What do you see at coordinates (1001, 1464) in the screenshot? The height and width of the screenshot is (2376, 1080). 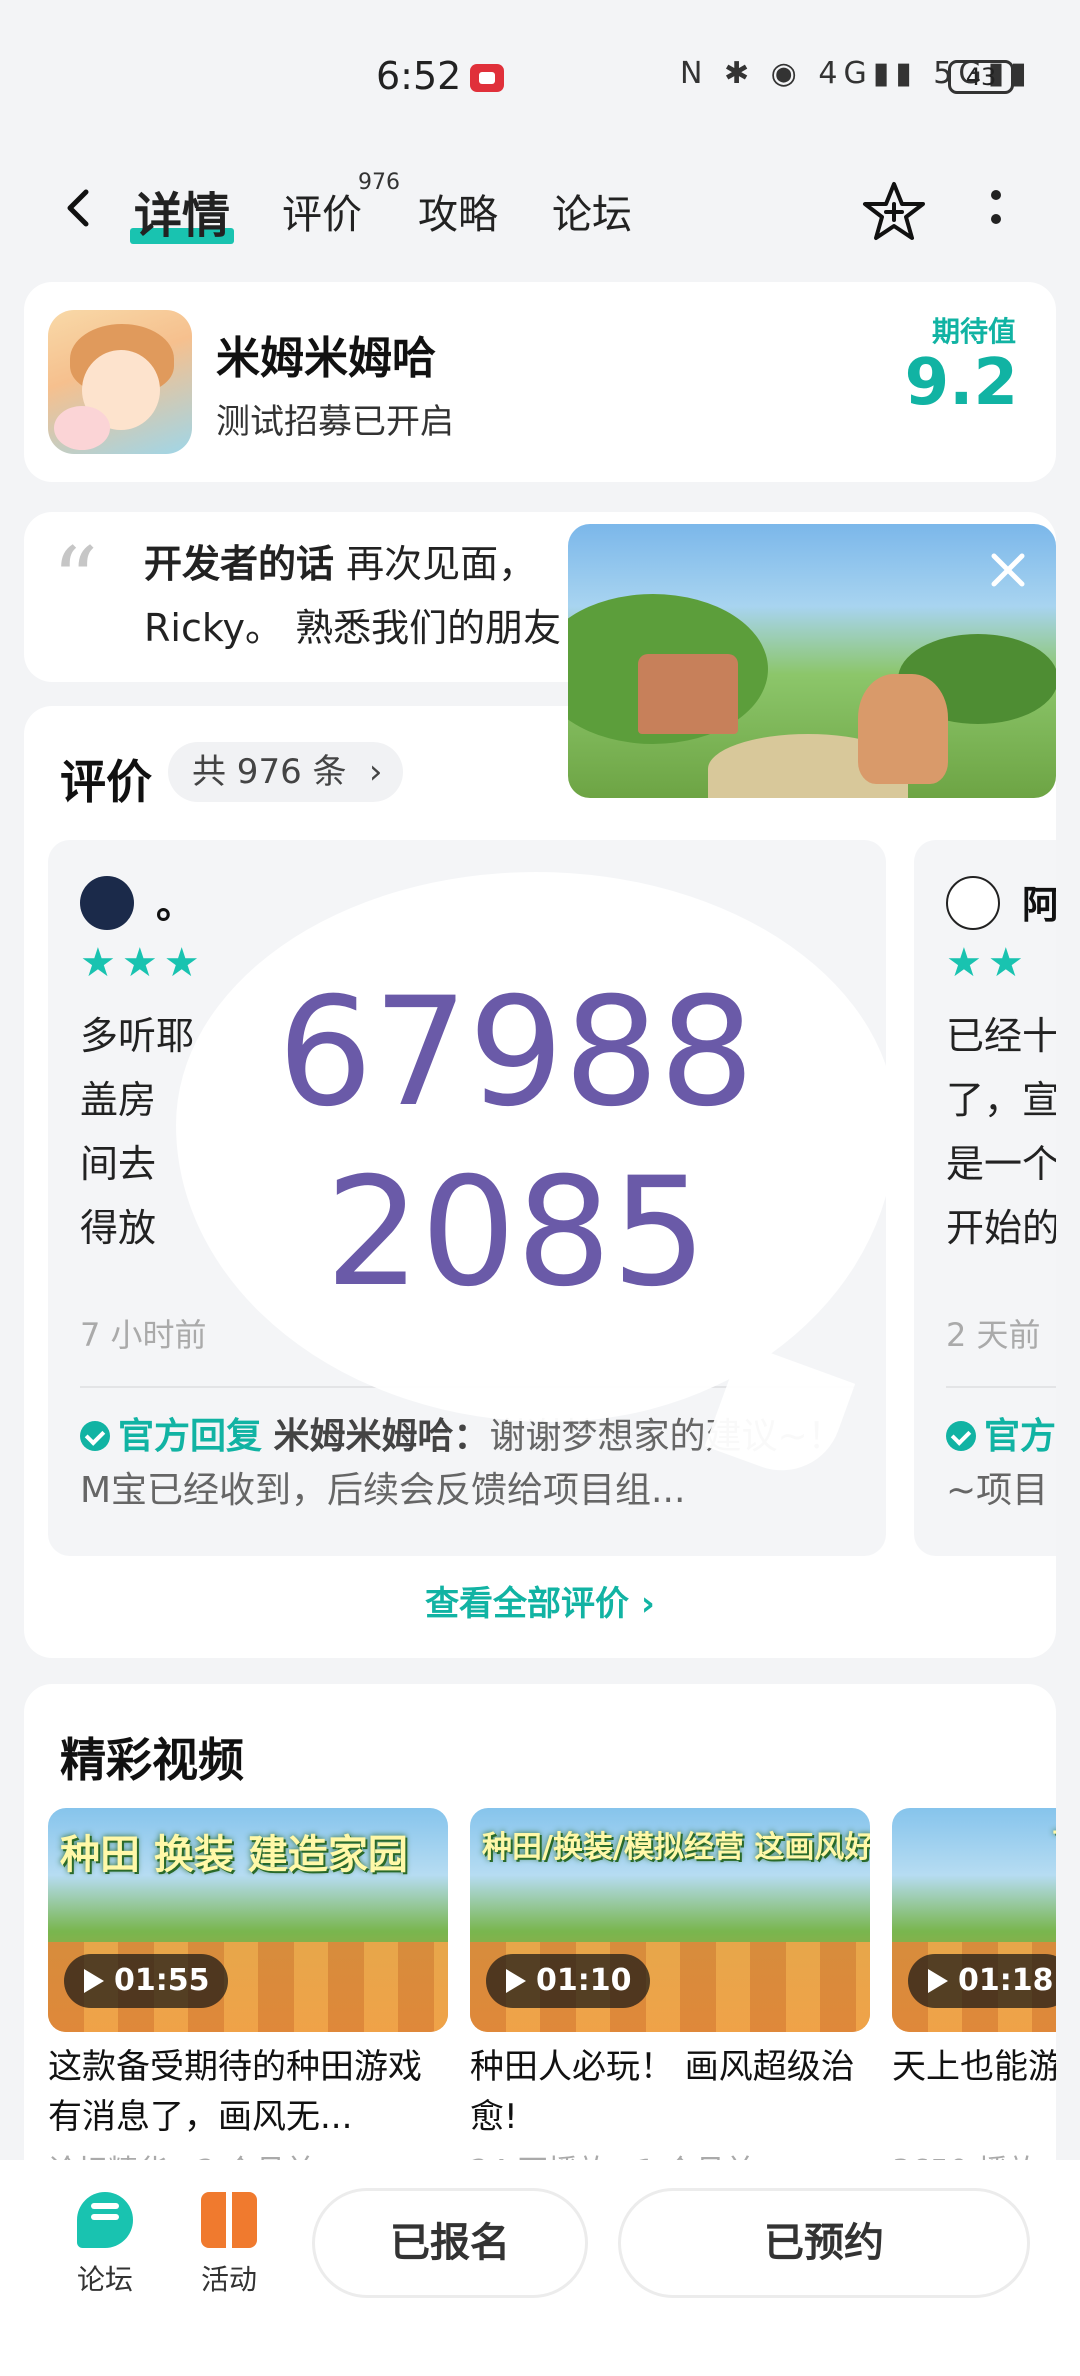 I see `official-reply: 官方 ~项目` at bounding box center [1001, 1464].